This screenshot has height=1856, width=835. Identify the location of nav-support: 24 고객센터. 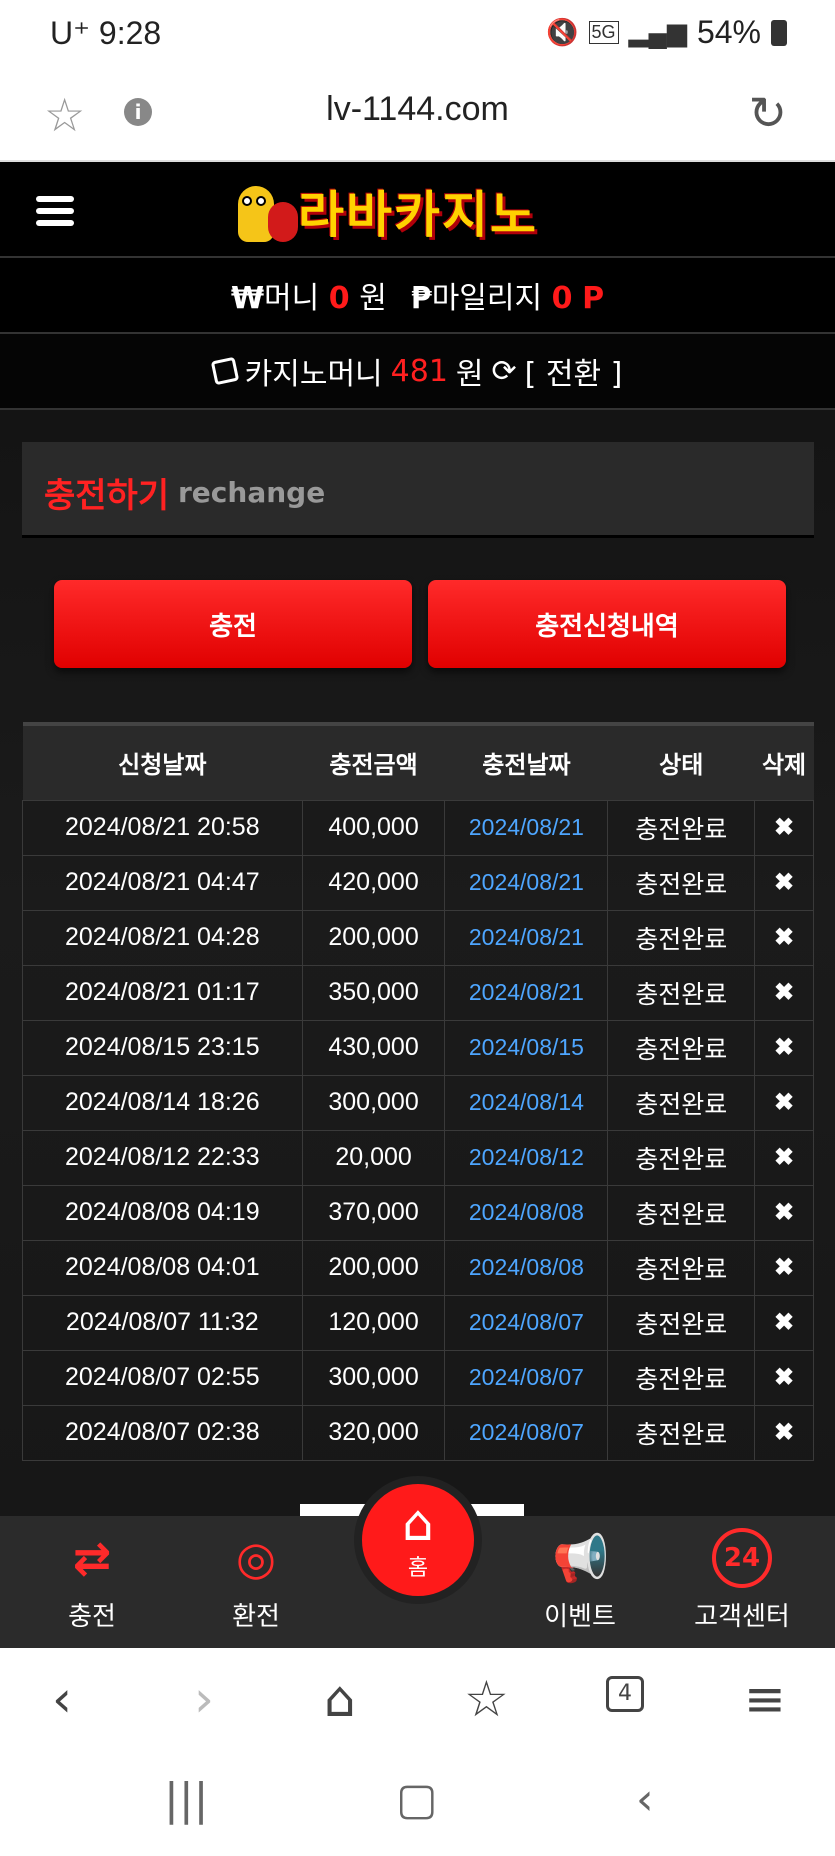
(742, 1580).